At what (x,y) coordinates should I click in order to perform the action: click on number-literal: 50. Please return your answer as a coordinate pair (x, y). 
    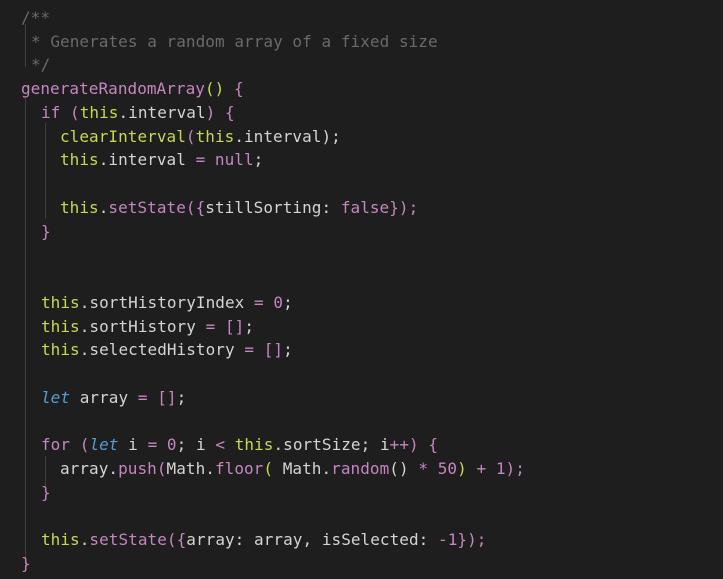
    Looking at the image, I should click on (443, 468).